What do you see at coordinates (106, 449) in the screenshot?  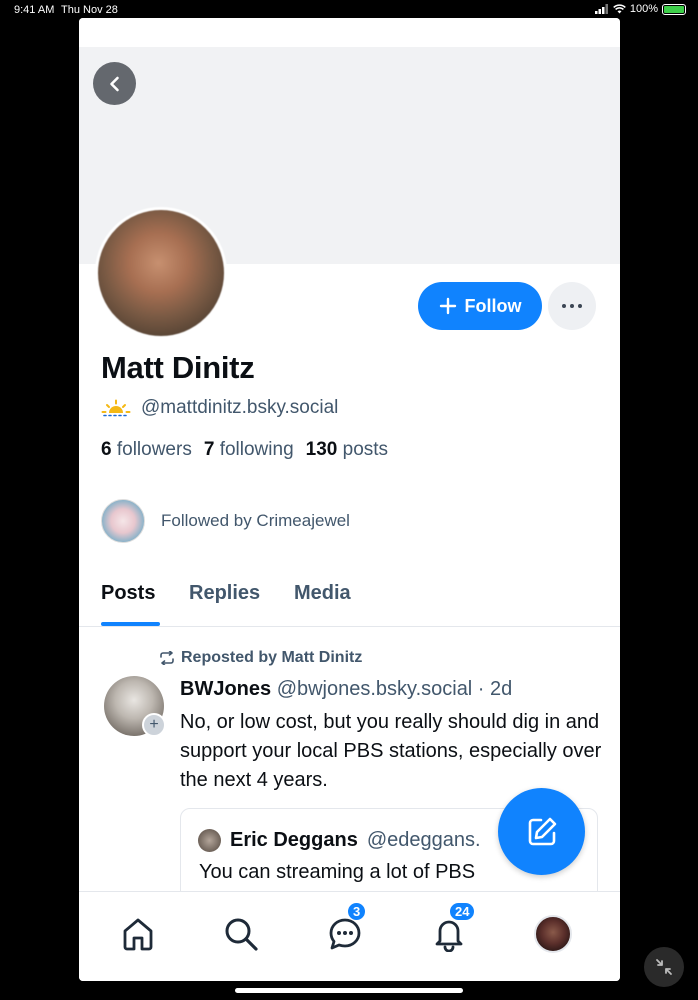 I see `followers-count: 6` at bounding box center [106, 449].